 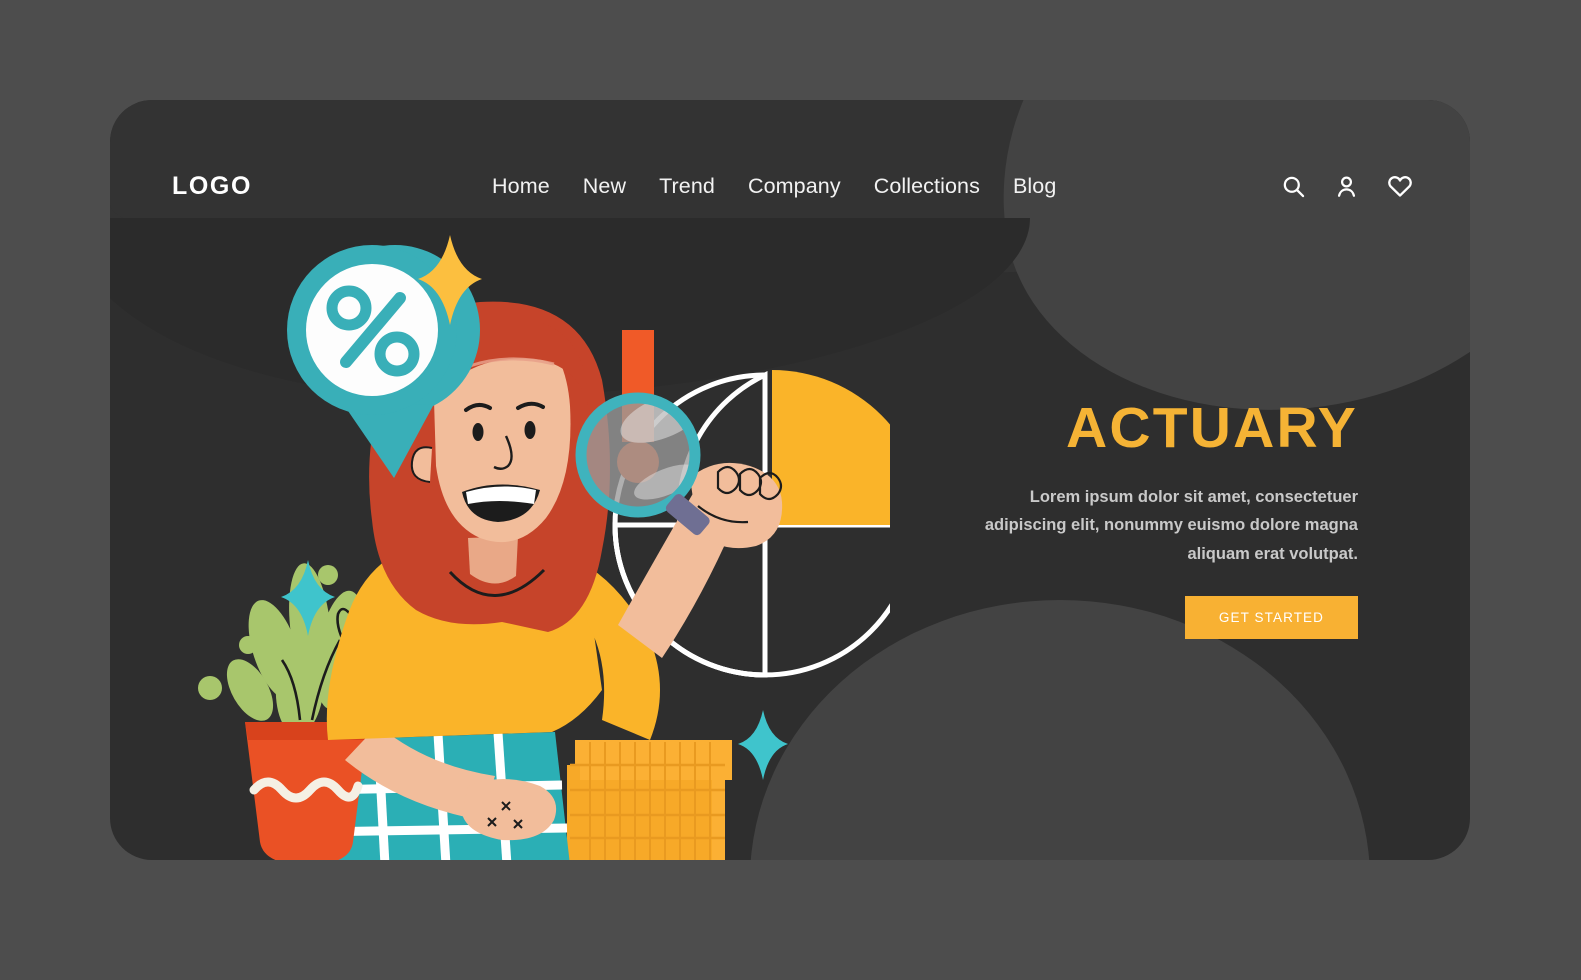 What do you see at coordinates (604, 186) in the screenshot?
I see `nav-item-new: New` at bounding box center [604, 186].